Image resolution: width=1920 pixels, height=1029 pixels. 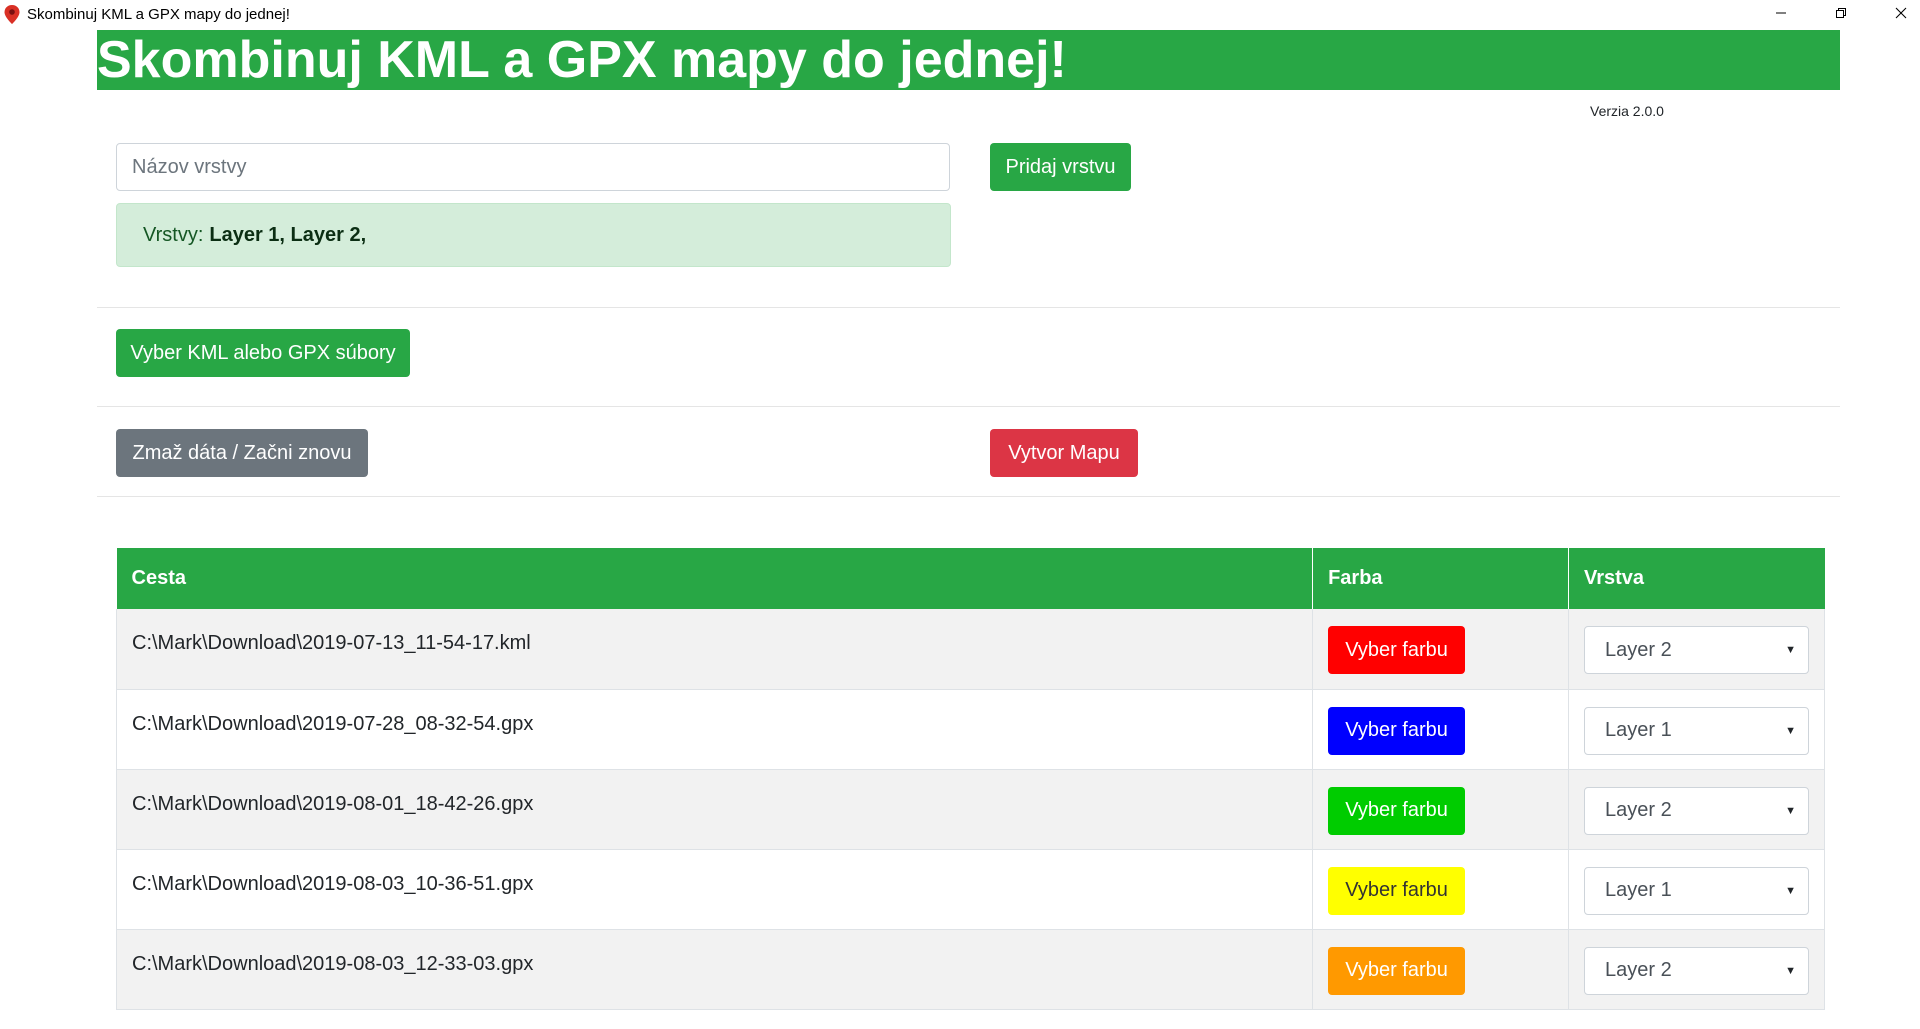 I want to click on minimize-icon, so click(x=1781, y=15).